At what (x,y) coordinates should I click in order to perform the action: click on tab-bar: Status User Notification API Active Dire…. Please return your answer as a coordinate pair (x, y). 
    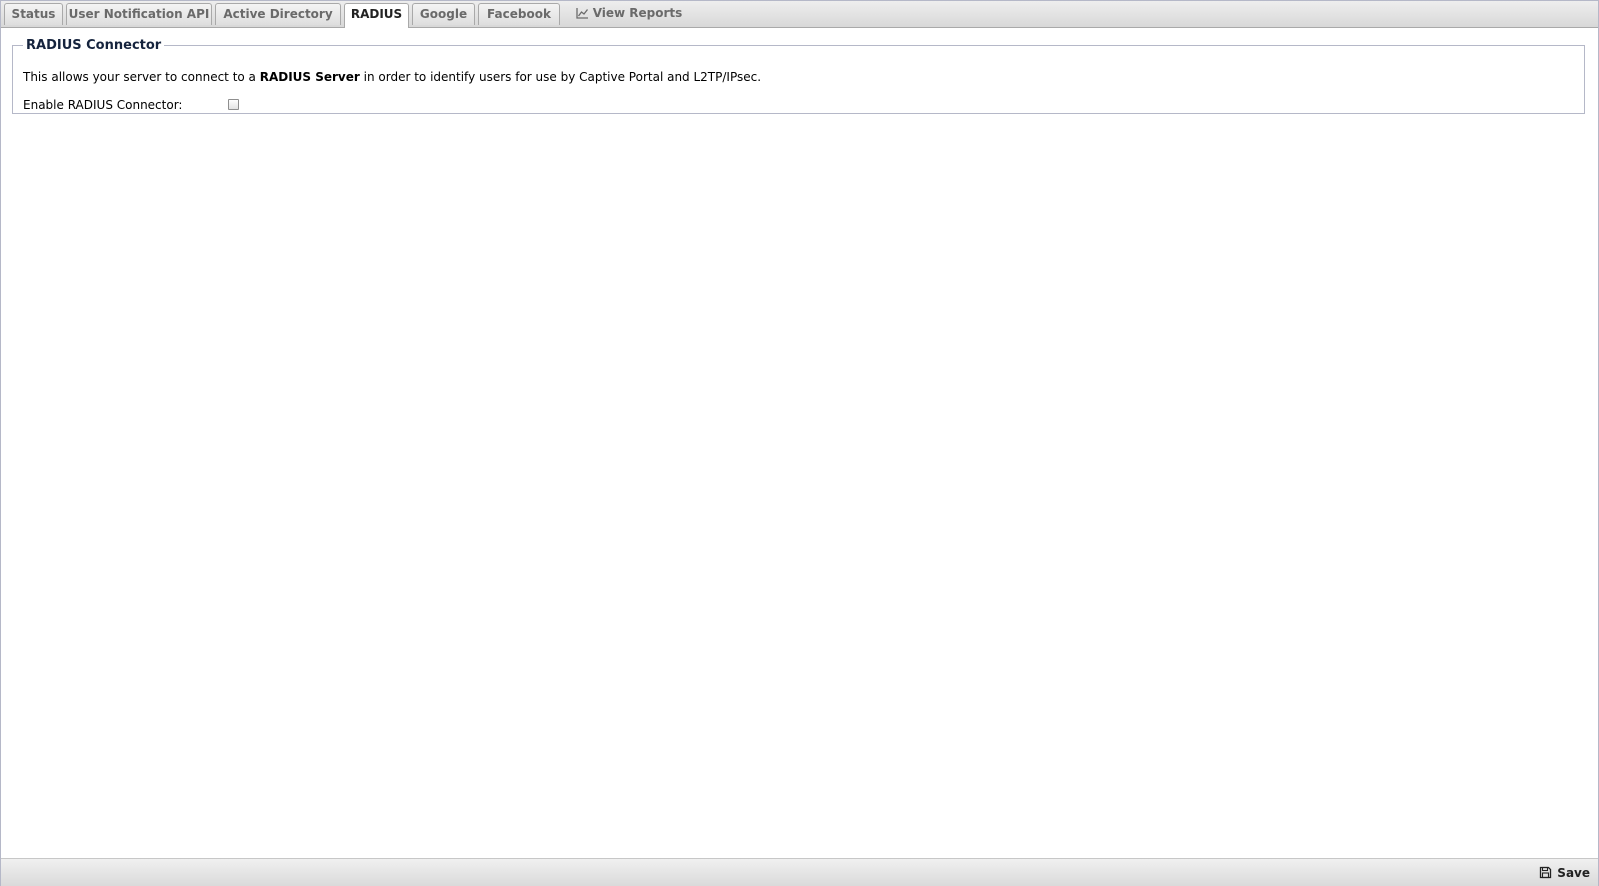
    Looking at the image, I should click on (799, 14).